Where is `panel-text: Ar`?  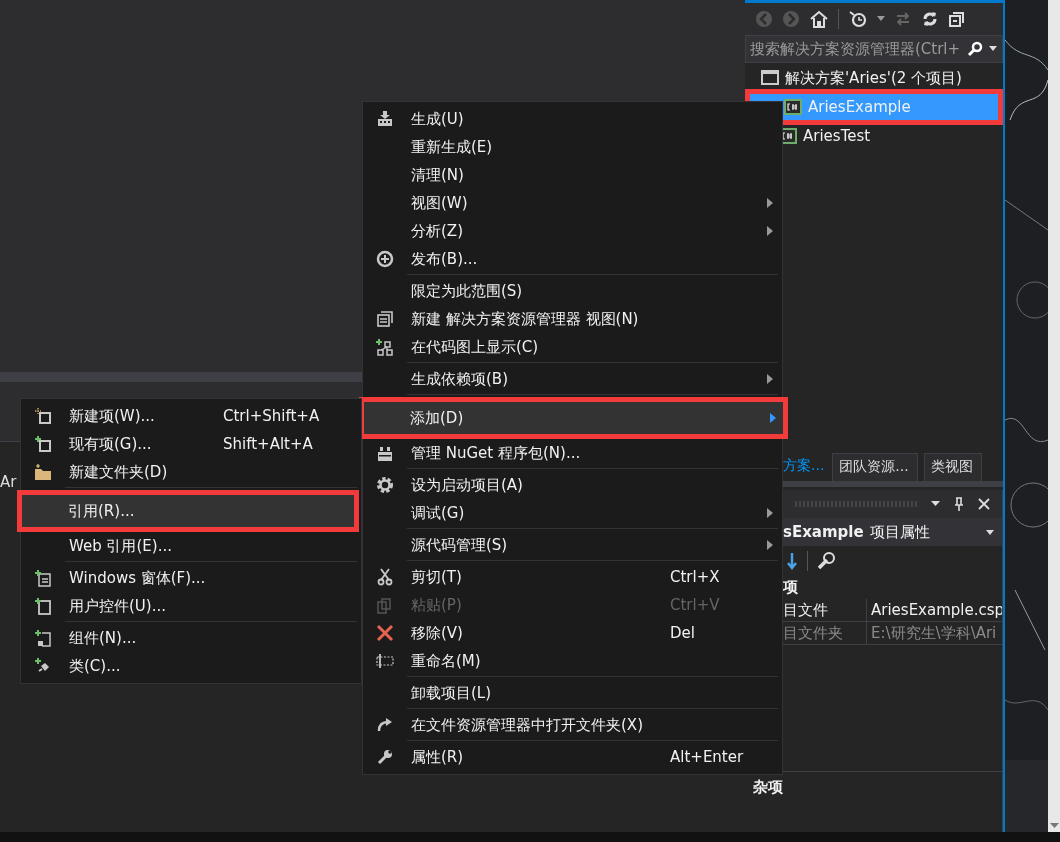 panel-text: Ar is located at coordinates (8, 482).